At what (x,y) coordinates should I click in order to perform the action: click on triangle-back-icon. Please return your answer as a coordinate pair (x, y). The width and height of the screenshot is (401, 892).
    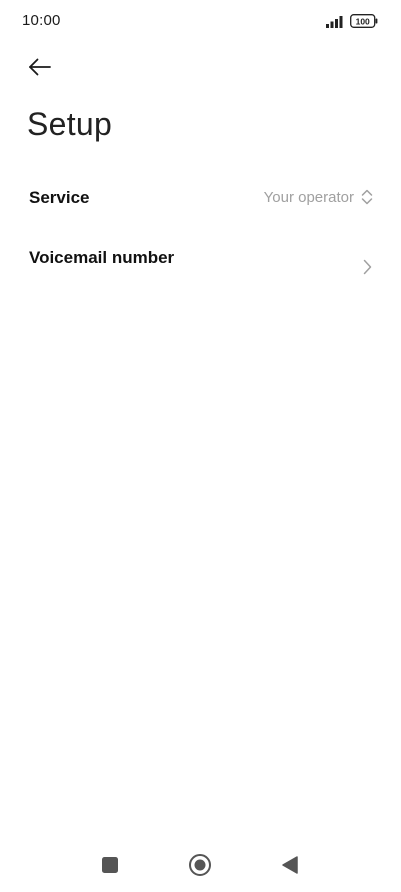
    Looking at the image, I should click on (290, 865).